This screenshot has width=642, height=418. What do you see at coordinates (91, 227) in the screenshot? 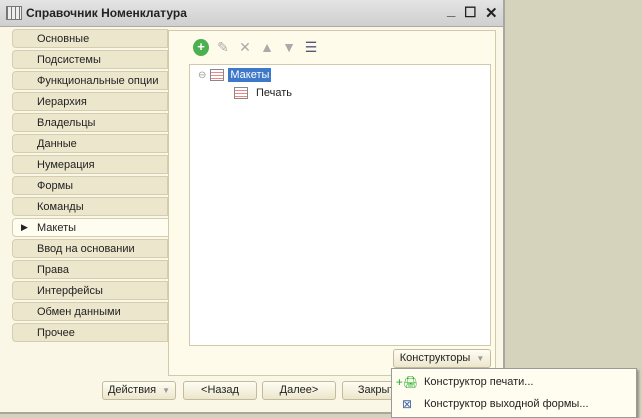
I see `tab-makety: ▶ Макеты` at bounding box center [91, 227].